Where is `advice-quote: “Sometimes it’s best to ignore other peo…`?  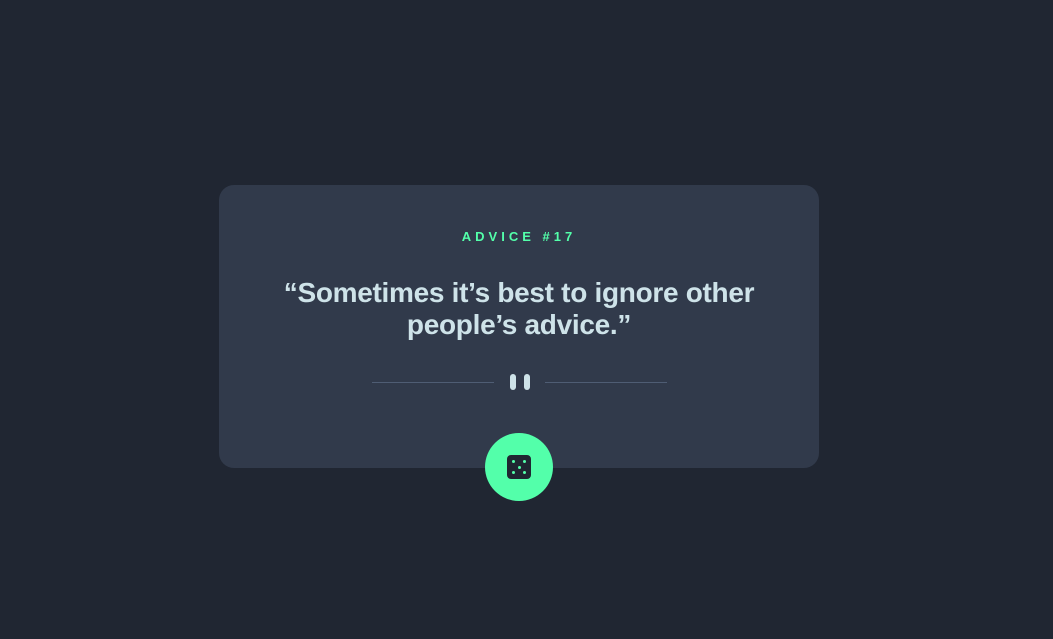 advice-quote: “Sometimes it’s best to ignore other peo… is located at coordinates (519, 308).